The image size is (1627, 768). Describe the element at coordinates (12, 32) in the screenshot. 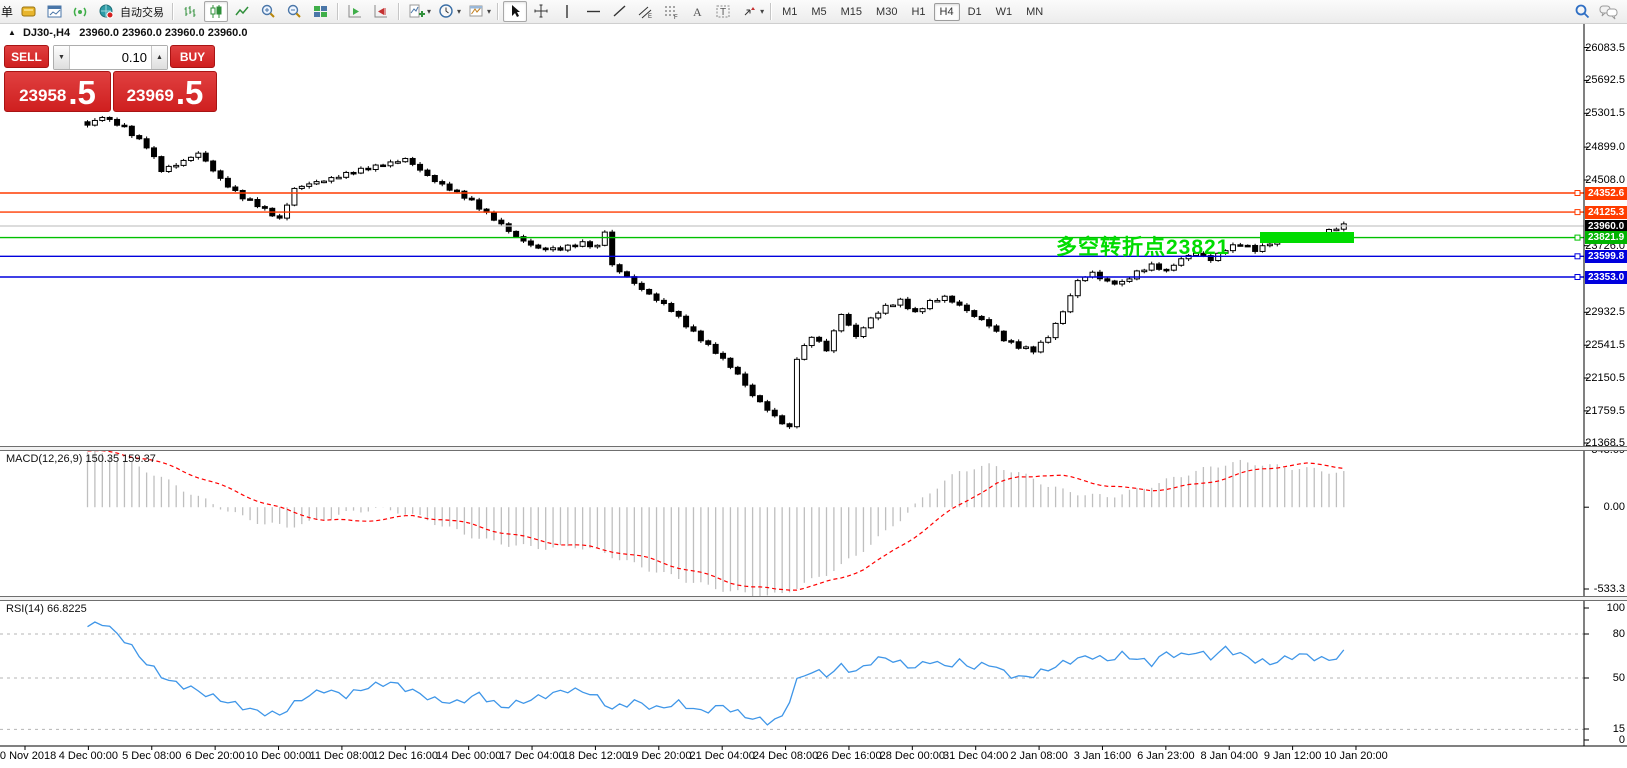

I see `collapse-panel-icon: ▲` at that location.